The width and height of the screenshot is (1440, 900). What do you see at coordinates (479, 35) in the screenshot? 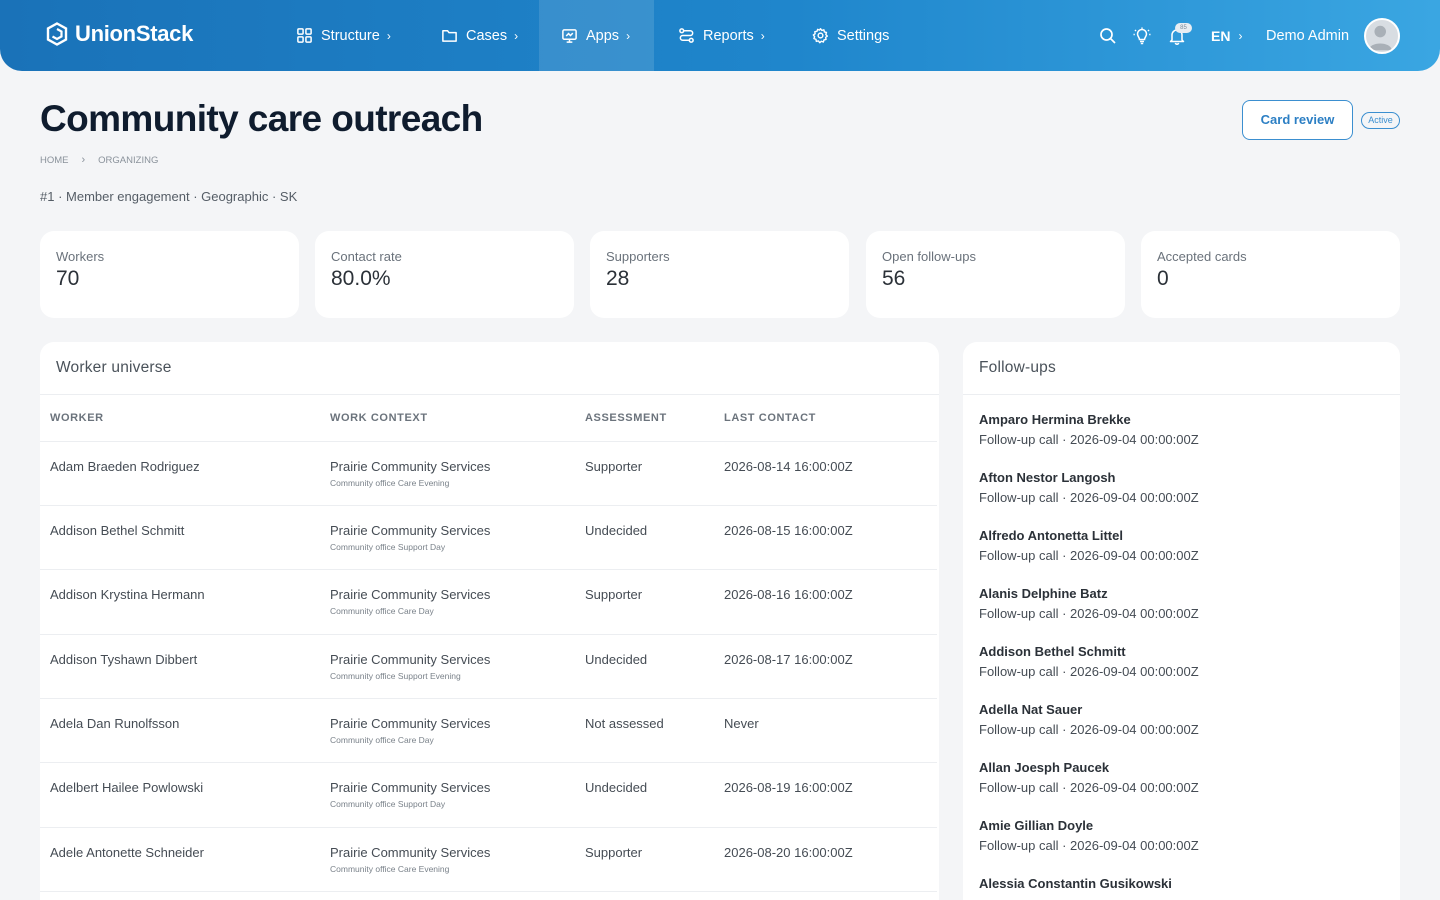
I see `nav-cases: Cases ›` at bounding box center [479, 35].